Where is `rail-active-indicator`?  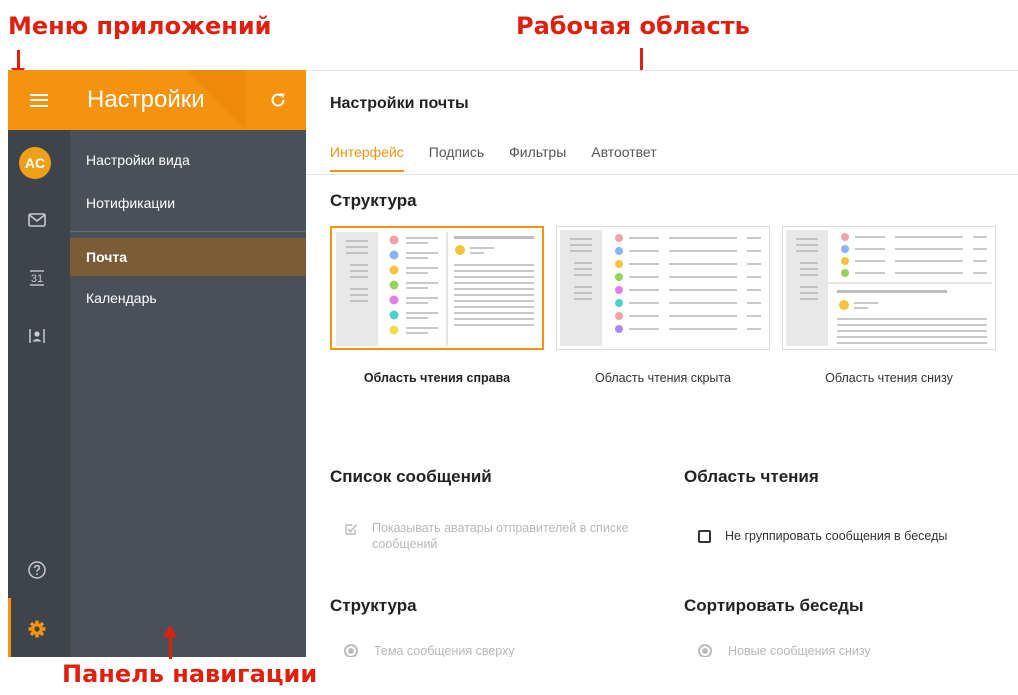
rail-active-indicator is located at coordinates (9, 627).